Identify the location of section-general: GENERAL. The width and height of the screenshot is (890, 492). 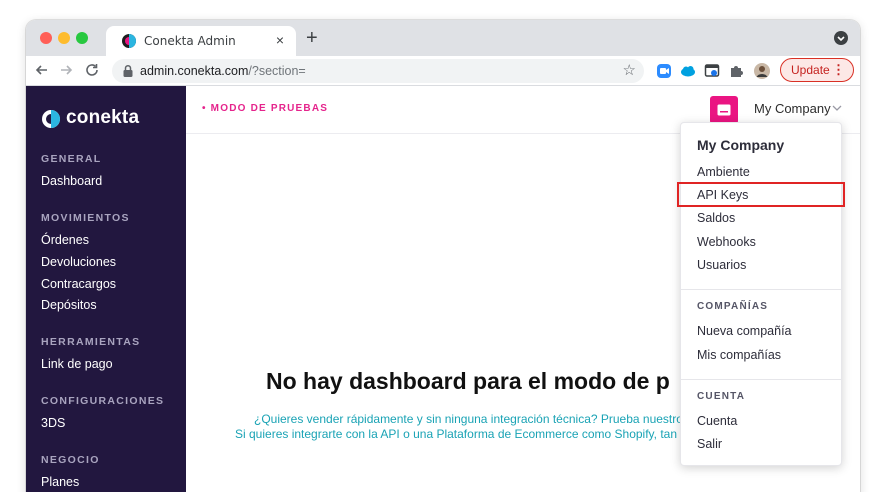
(71, 159).